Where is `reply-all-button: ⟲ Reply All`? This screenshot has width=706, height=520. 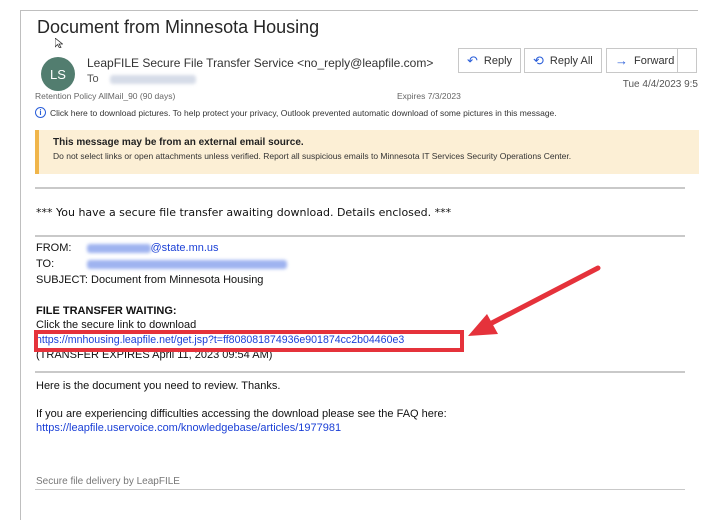
reply-all-button: ⟲ Reply All is located at coordinates (563, 60).